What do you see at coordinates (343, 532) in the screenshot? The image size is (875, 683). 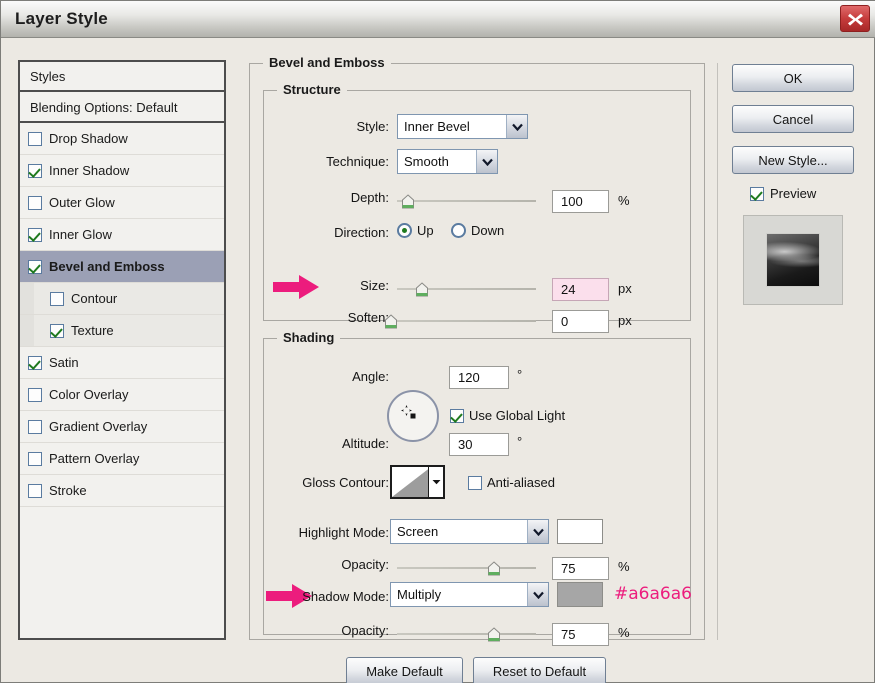 I see `highlight-mode-label: Highlight Mode:` at bounding box center [343, 532].